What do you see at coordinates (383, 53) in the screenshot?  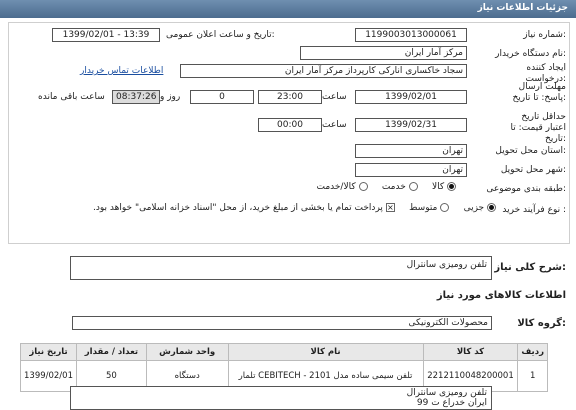 I see `buyer-org-field: مرکز آمار ایران` at bounding box center [383, 53].